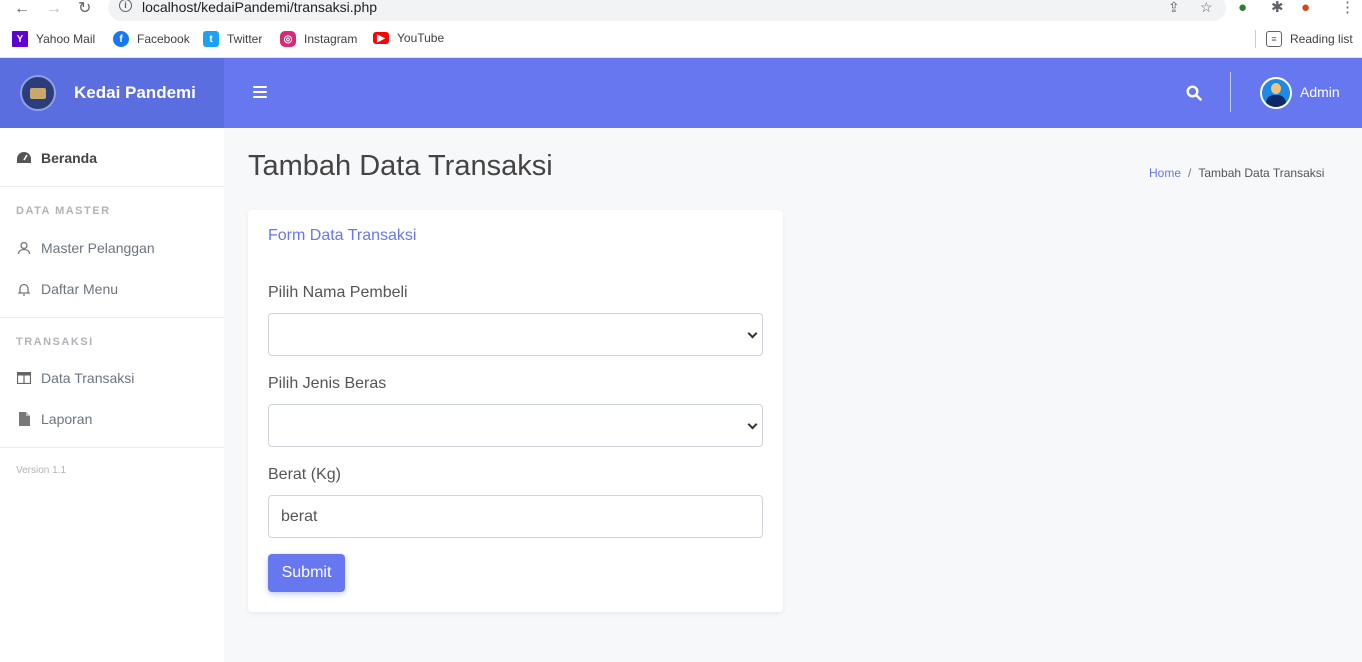 This screenshot has width=1362, height=662. Describe the element at coordinates (53, 39) in the screenshot. I see `bookmark-yahoo-mail: Y Yahoo Mail` at that location.